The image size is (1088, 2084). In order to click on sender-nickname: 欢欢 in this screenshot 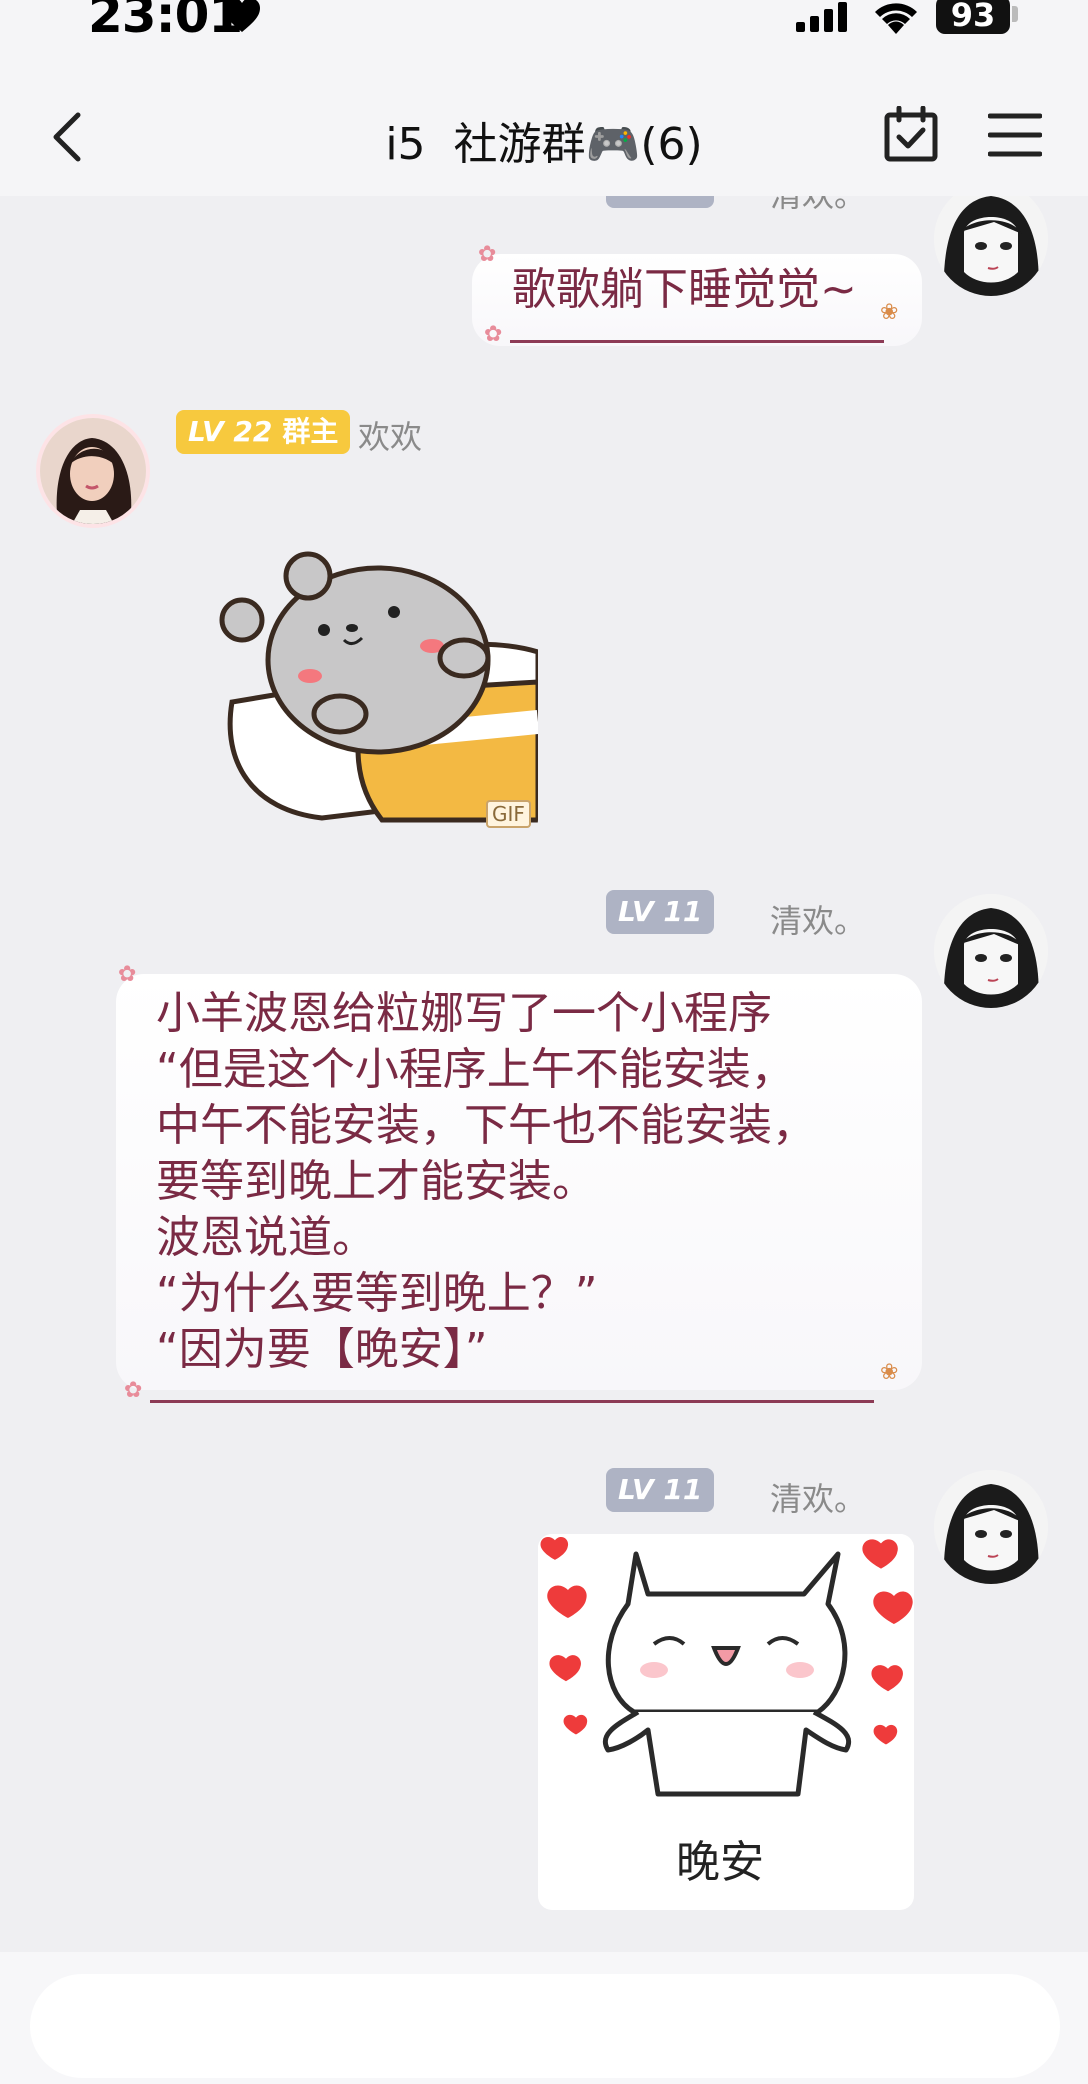, I will do `click(390, 437)`.